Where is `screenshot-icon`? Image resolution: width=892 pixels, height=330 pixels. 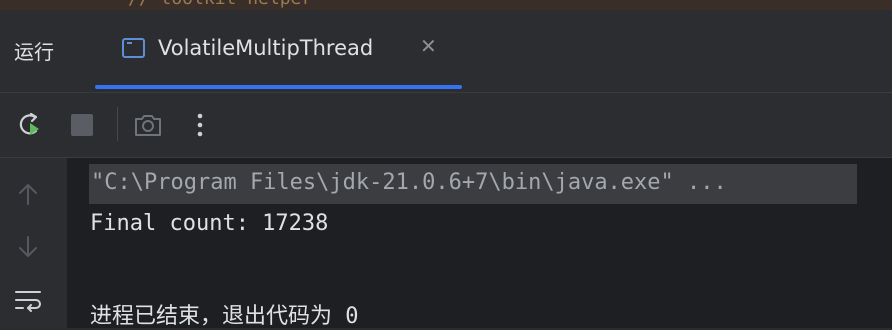
screenshot-icon is located at coordinates (148, 125).